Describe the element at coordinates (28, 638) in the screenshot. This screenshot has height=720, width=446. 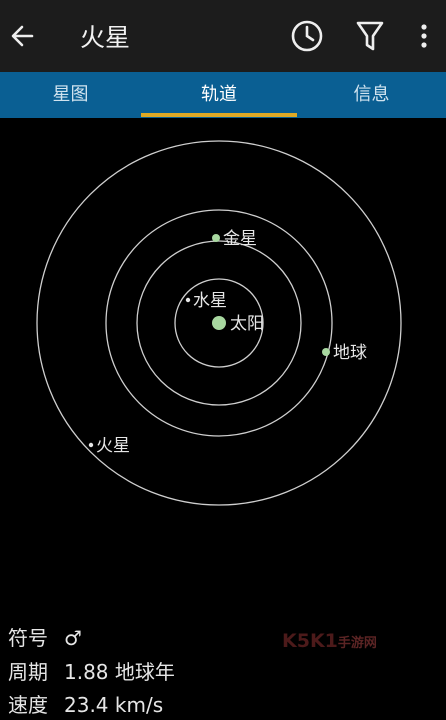
I see `symbol-label: 符号` at that location.